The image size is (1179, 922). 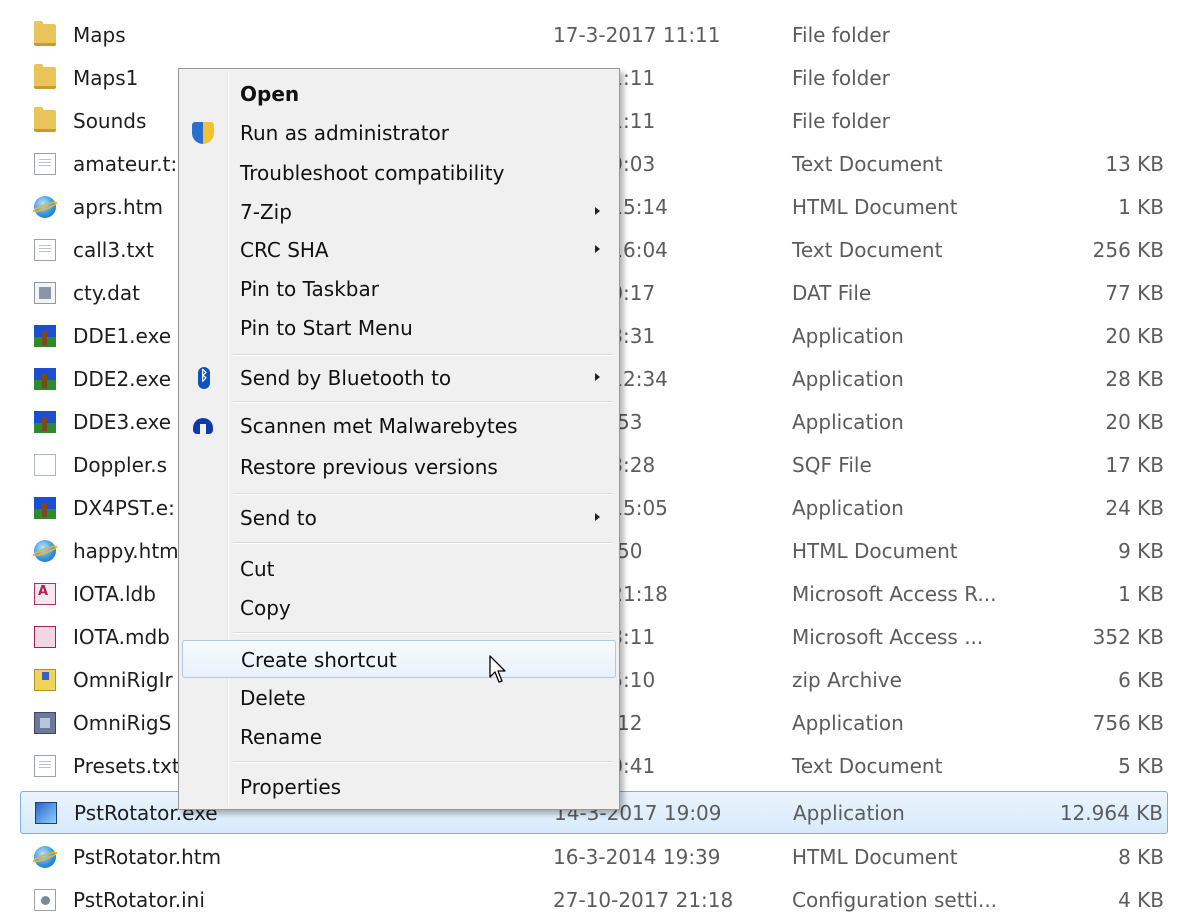 What do you see at coordinates (1134, 293) in the screenshot?
I see `file-size: 77 KB` at bounding box center [1134, 293].